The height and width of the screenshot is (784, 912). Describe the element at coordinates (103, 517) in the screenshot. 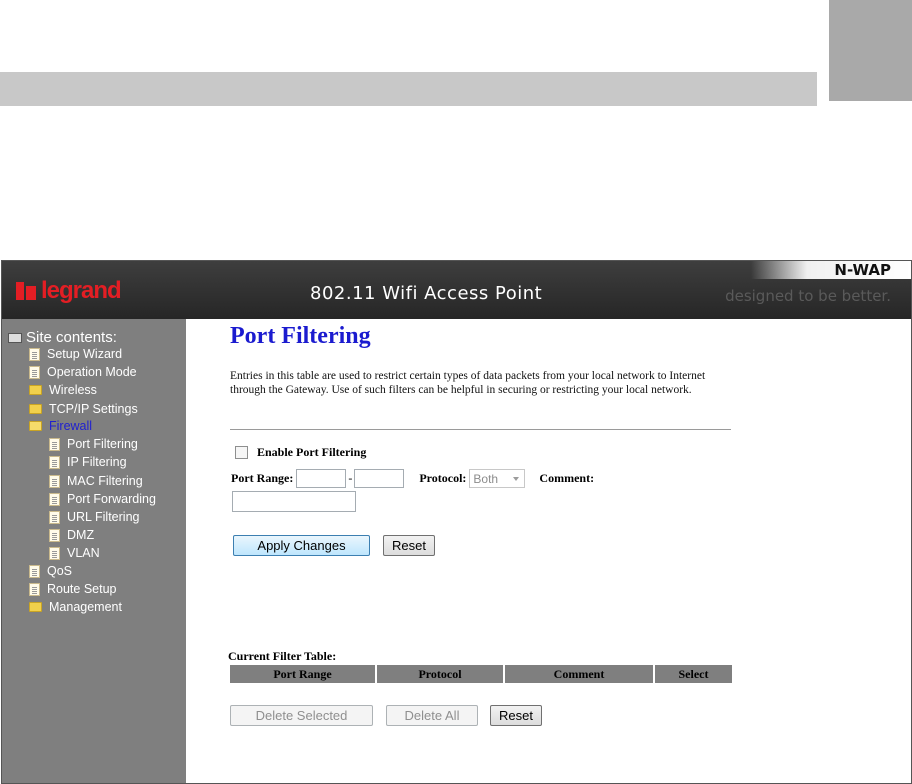

I see `sidebar-item-label: URL Filtering` at that location.